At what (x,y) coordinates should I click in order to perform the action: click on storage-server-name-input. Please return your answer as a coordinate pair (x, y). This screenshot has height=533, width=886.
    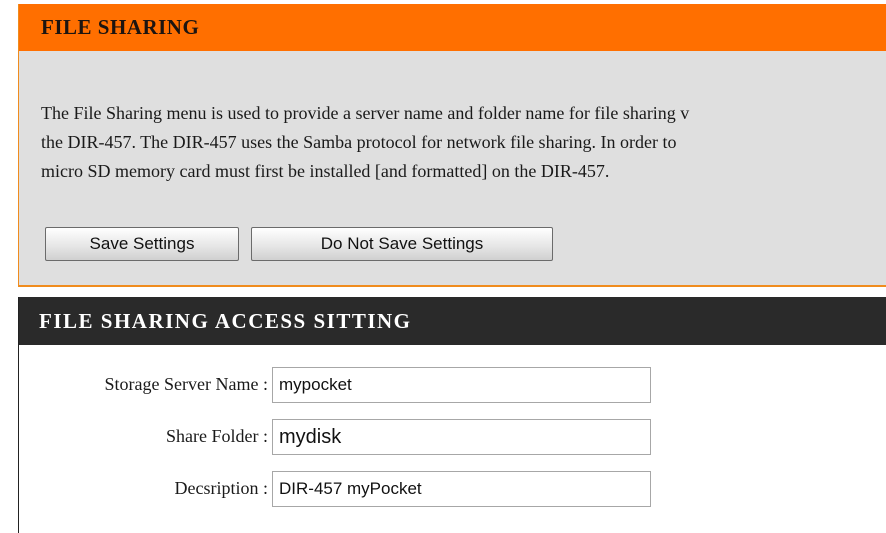
    Looking at the image, I should click on (461, 385).